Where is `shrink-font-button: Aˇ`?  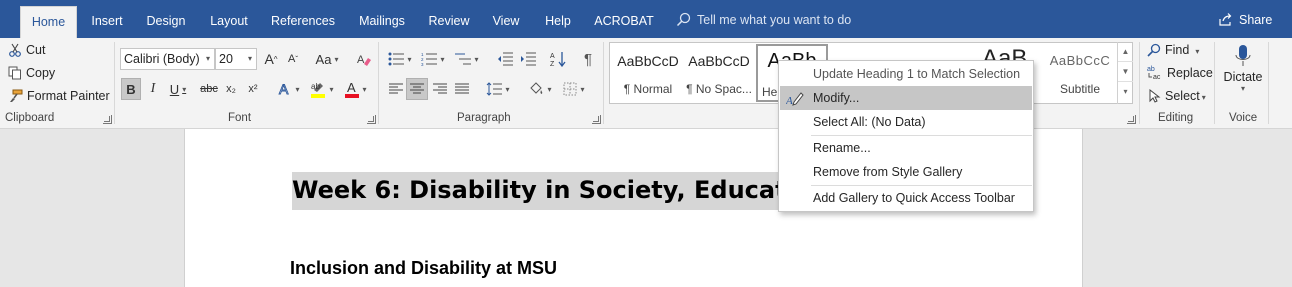
shrink-font-button: Aˇ is located at coordinates (293, 59).